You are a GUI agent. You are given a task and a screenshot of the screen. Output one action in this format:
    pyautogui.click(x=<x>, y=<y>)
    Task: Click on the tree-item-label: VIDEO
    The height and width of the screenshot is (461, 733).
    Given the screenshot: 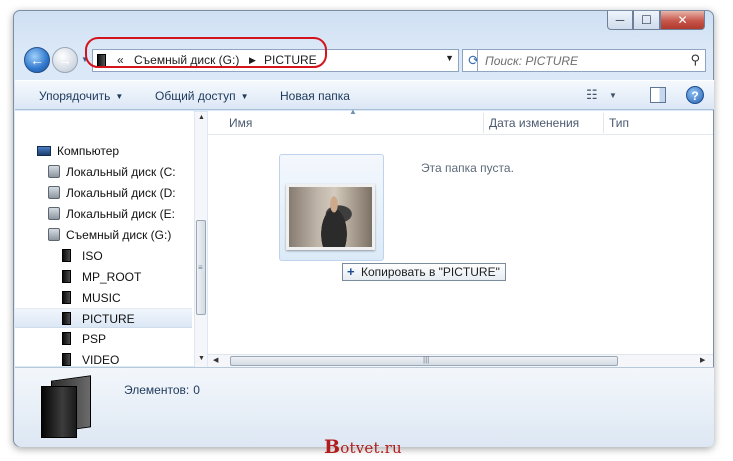 What is the action you would take?
    pyautogui.click(x=101, y=360)
    